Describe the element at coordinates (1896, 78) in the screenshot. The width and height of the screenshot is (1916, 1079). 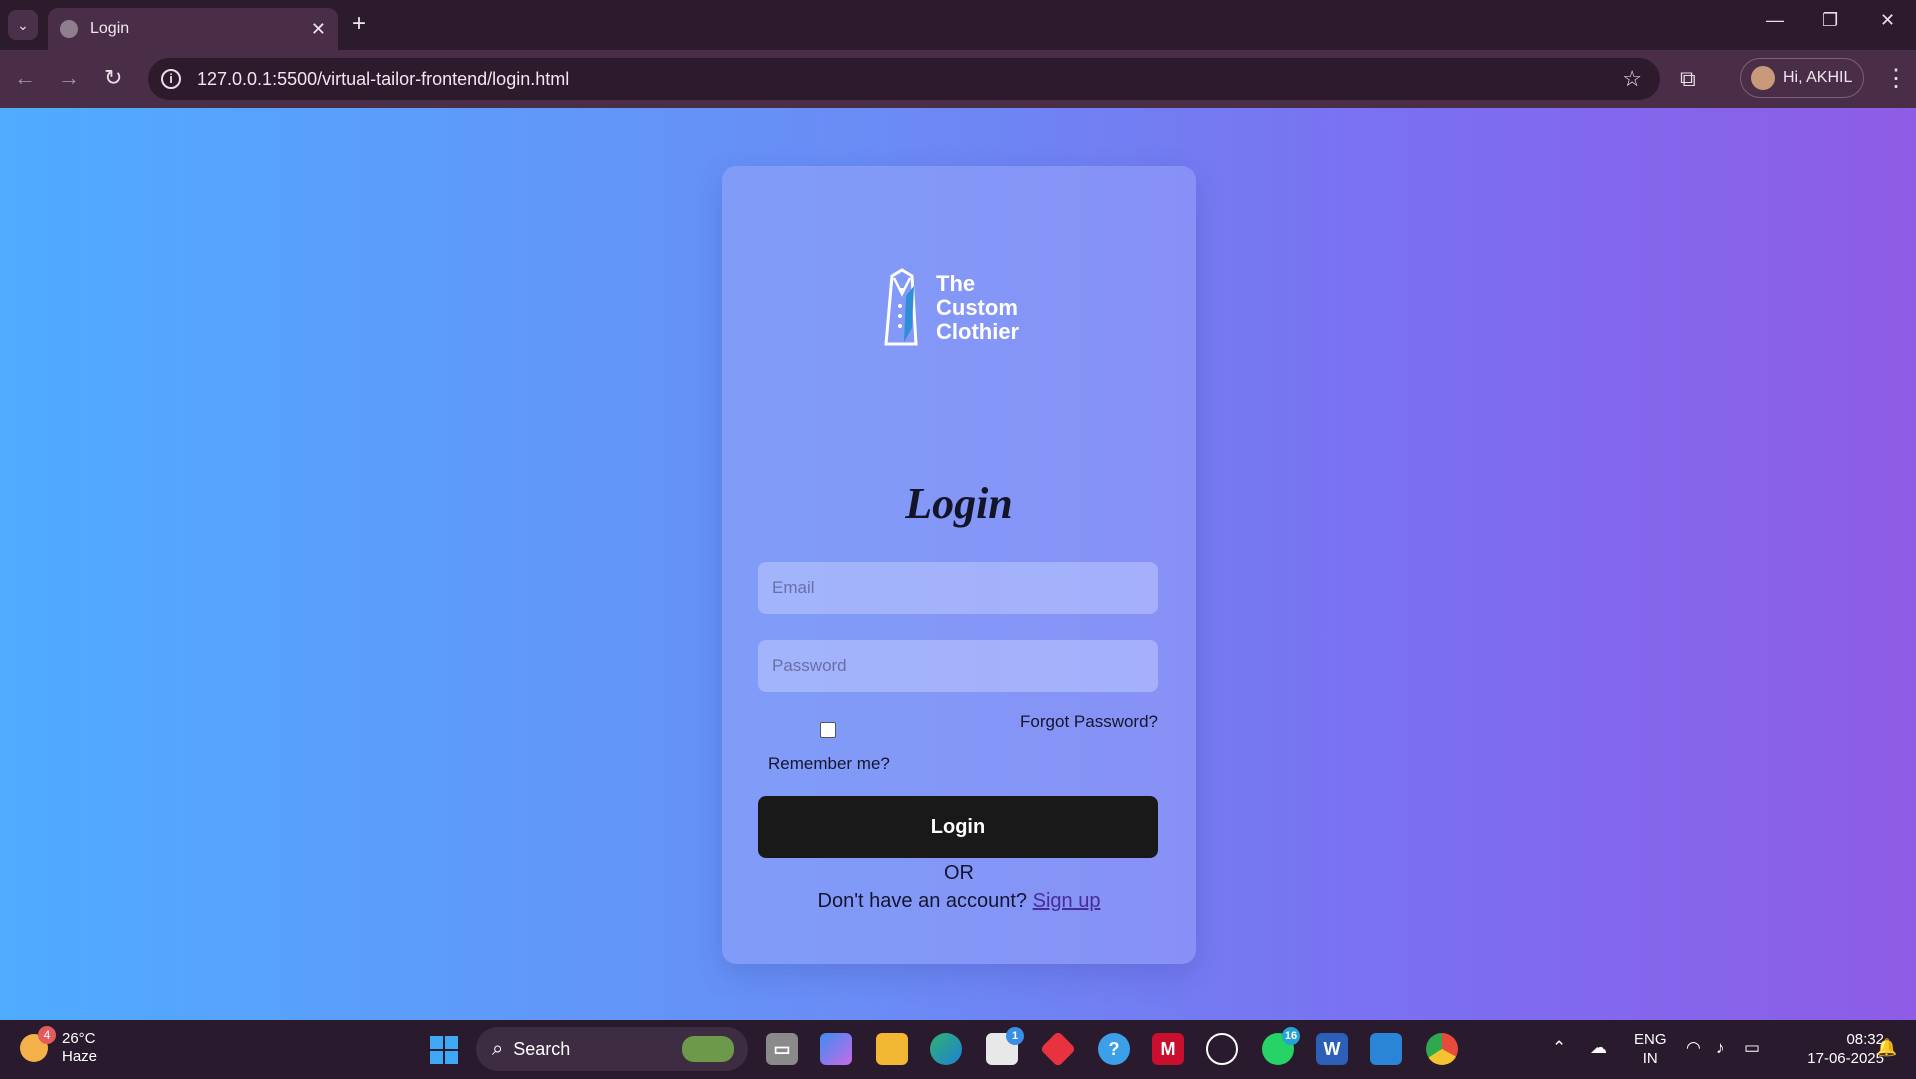
I see `menu-icon: ⋮` at that location.